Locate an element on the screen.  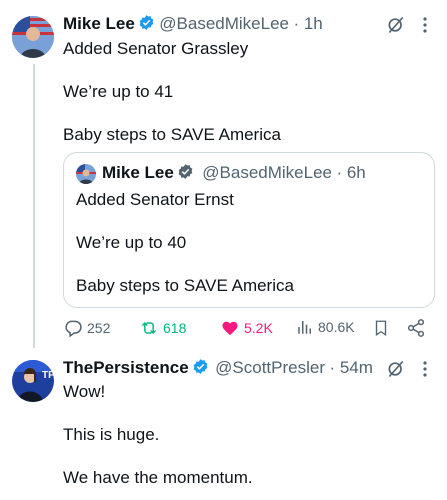
bookmark-button is located at coordinates (381, 328).